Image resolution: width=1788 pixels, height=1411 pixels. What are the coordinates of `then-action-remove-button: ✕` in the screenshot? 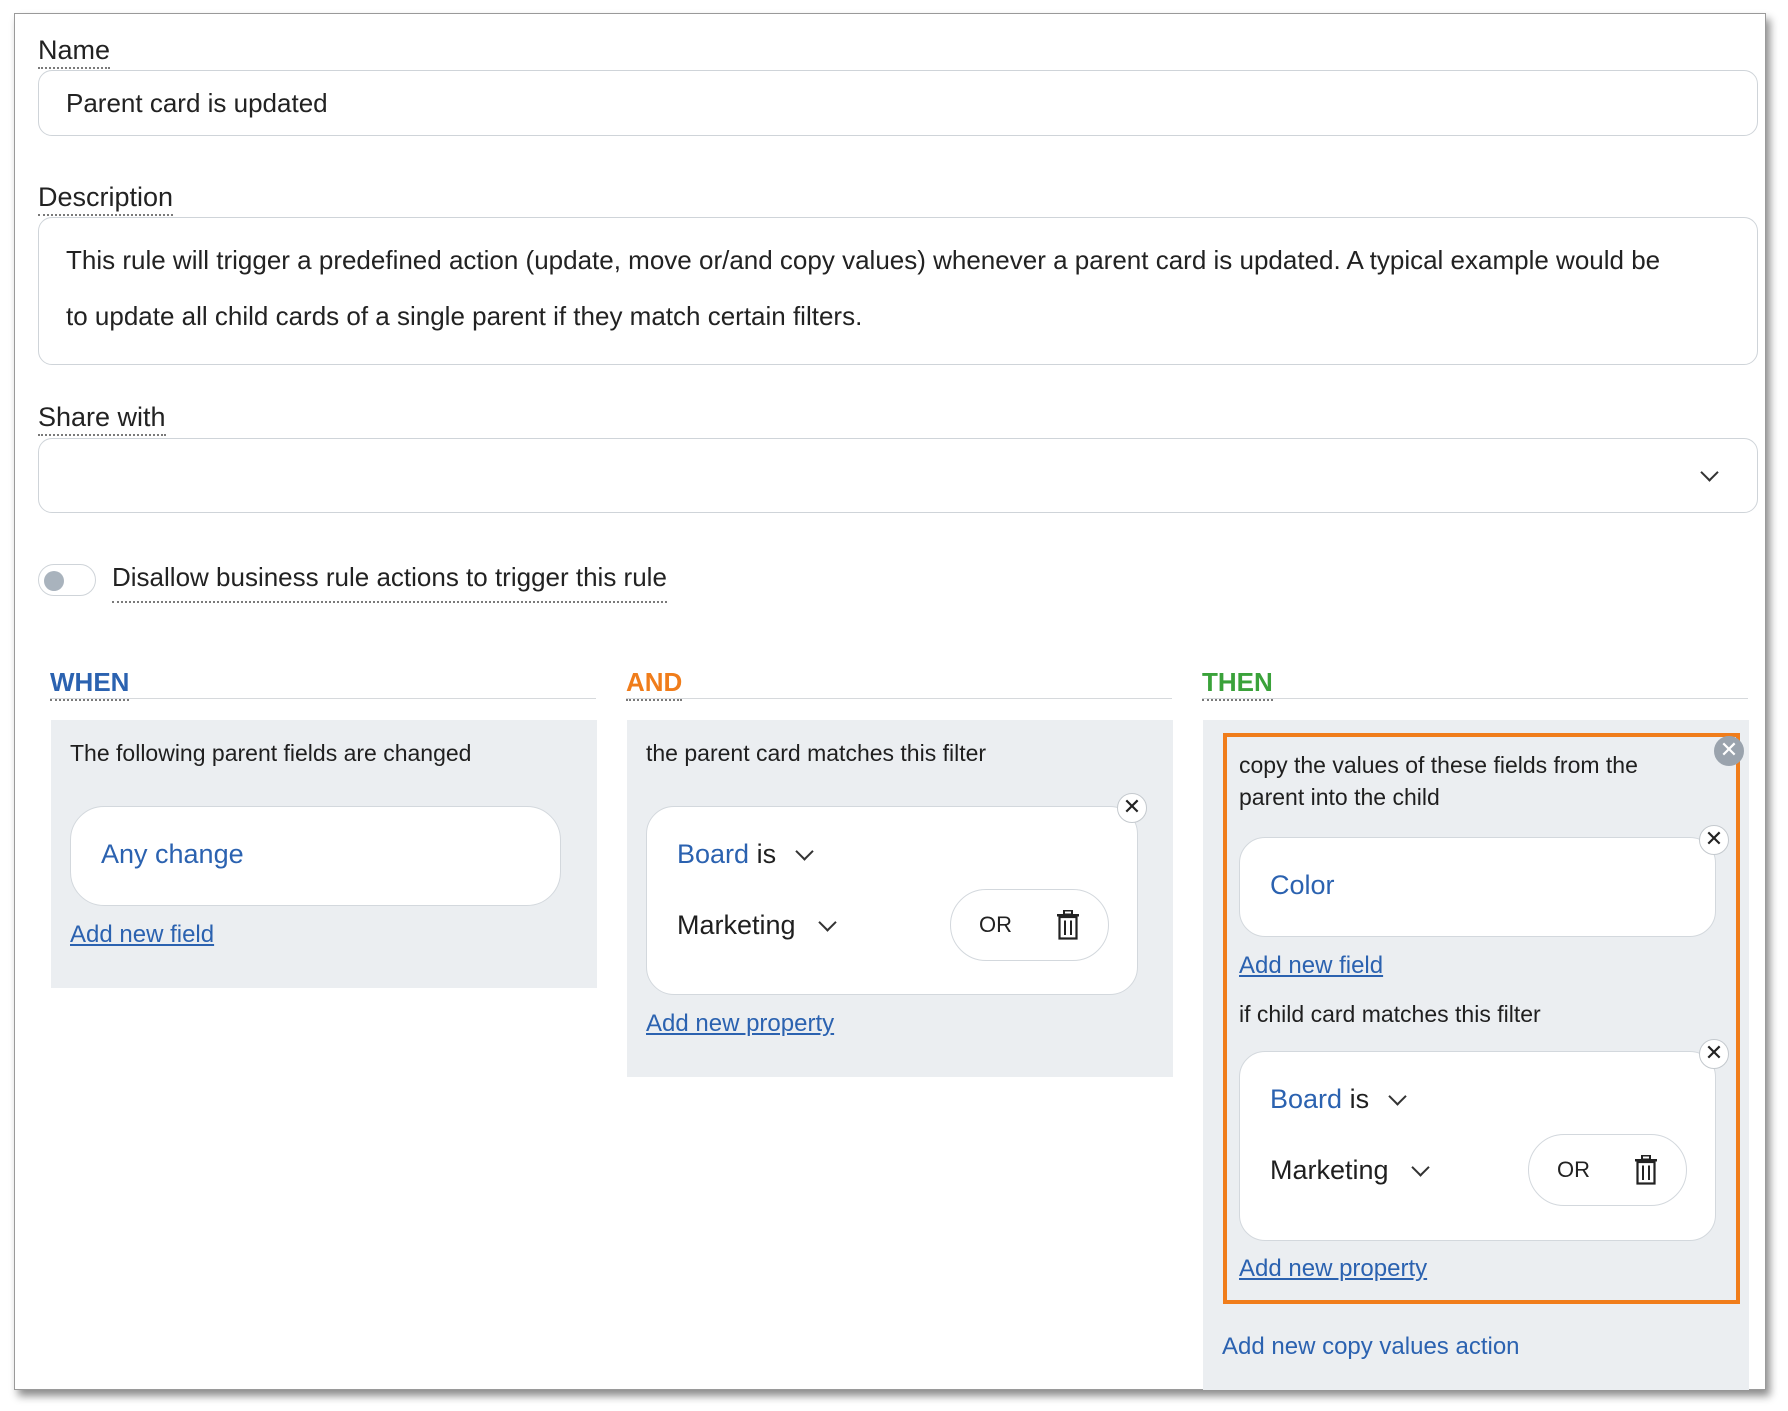 It's located at (1729, 751).